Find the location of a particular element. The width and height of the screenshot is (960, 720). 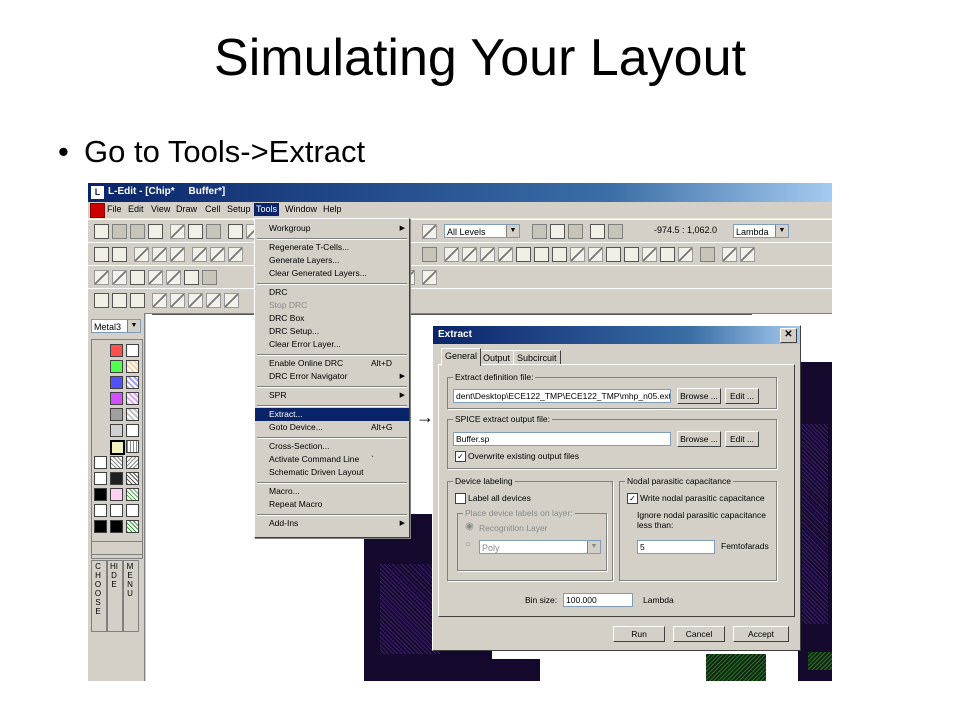

grid-icon is located at coordinates (667, 254).